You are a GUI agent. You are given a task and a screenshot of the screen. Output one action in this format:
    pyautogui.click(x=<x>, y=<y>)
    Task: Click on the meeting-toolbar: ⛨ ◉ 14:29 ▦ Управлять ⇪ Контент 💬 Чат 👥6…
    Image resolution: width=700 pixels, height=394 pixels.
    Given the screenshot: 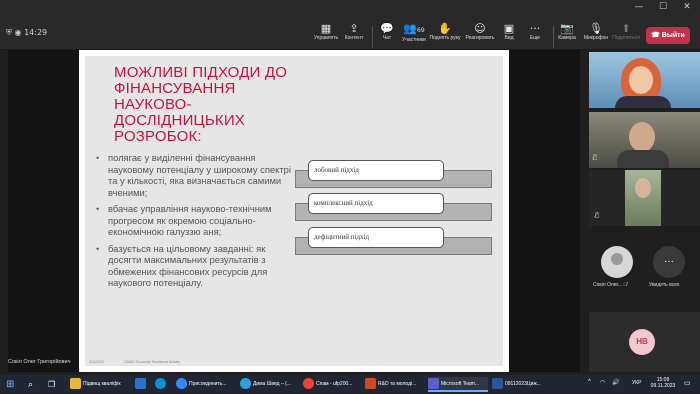 What is the action you would take?
    pyautogui.click(x=350, y=32)
    